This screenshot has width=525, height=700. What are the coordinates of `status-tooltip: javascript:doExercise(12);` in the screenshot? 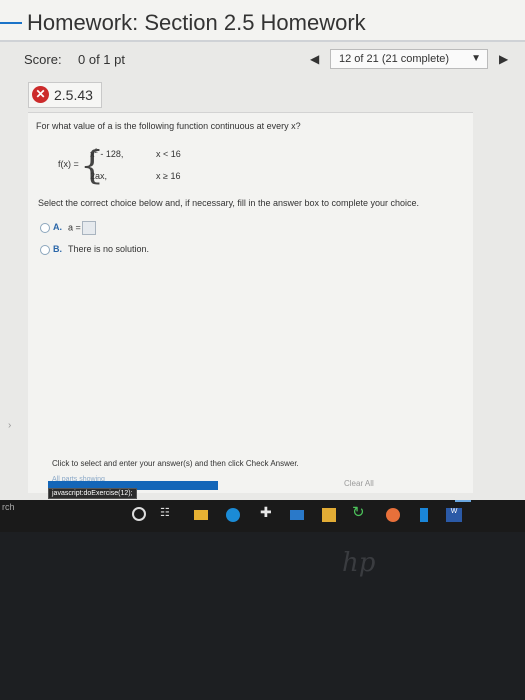 It's located at (92, 493).